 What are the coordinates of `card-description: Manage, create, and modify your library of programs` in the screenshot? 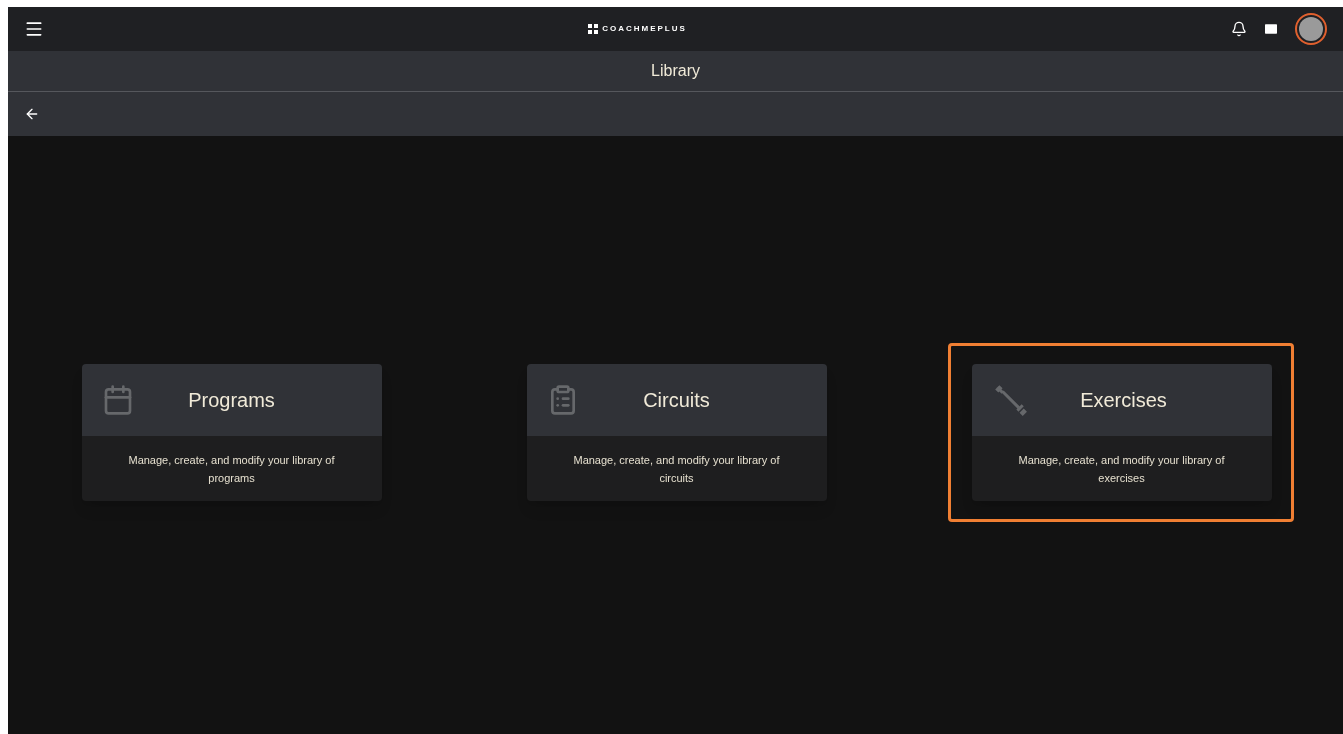 It's located at (231, 469).